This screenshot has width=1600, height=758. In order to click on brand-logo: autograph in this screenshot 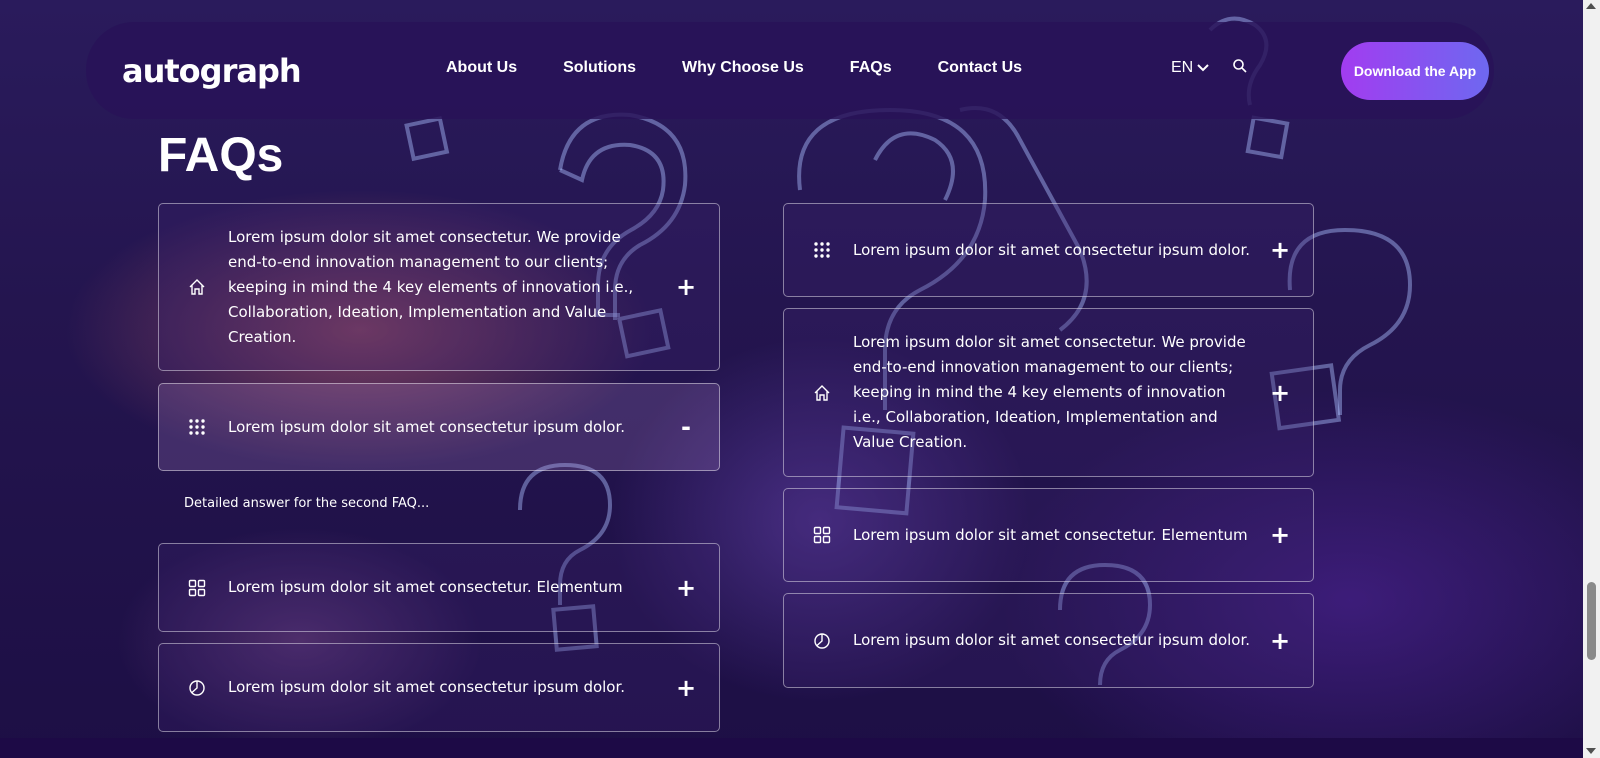, I will do `click(212, 71)`.